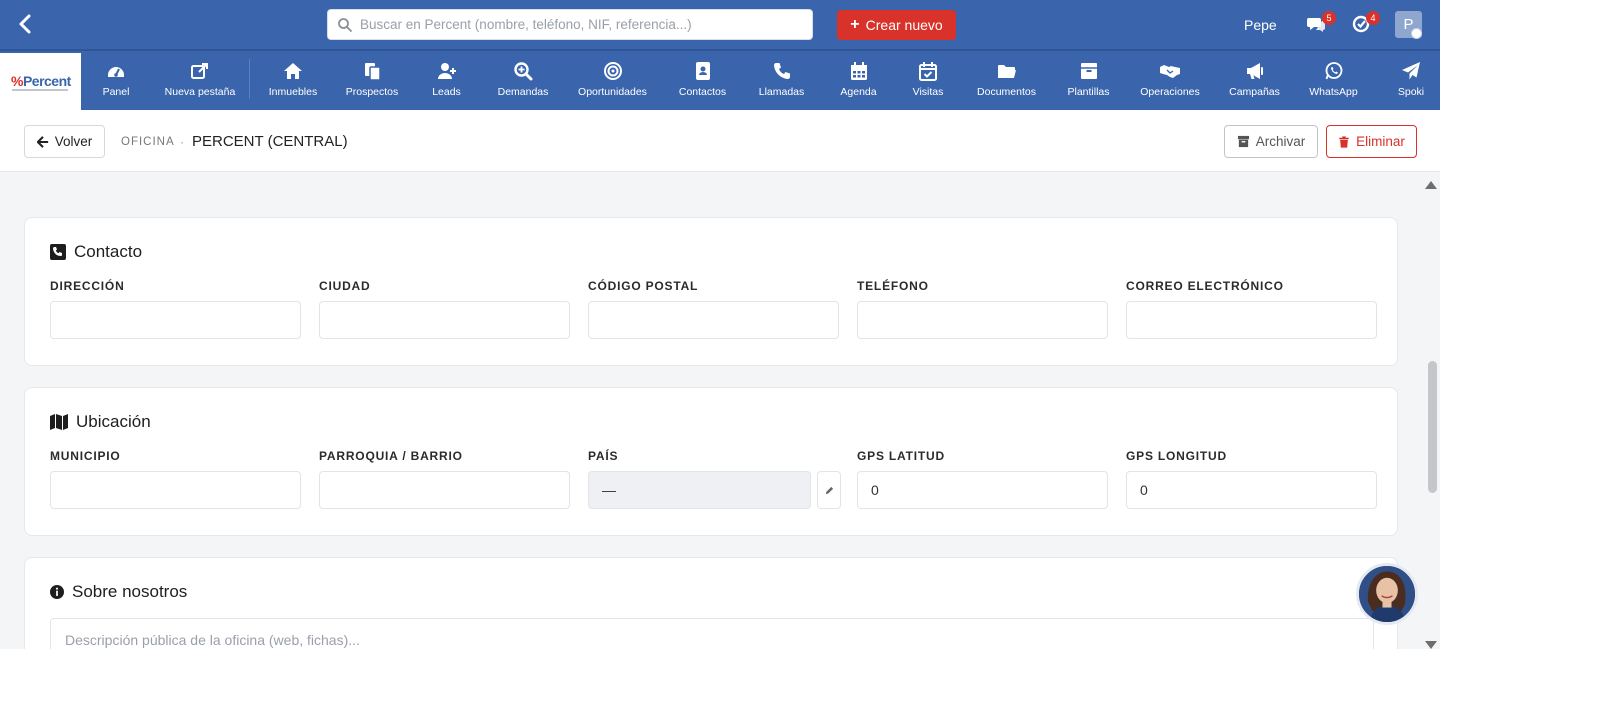 This screenshot has height=719, width=1600. What do you see at coordinates (372, 80) in the screenshot?
I see `nav-prospectos: Prospectos` at bounding box center [372, 80].